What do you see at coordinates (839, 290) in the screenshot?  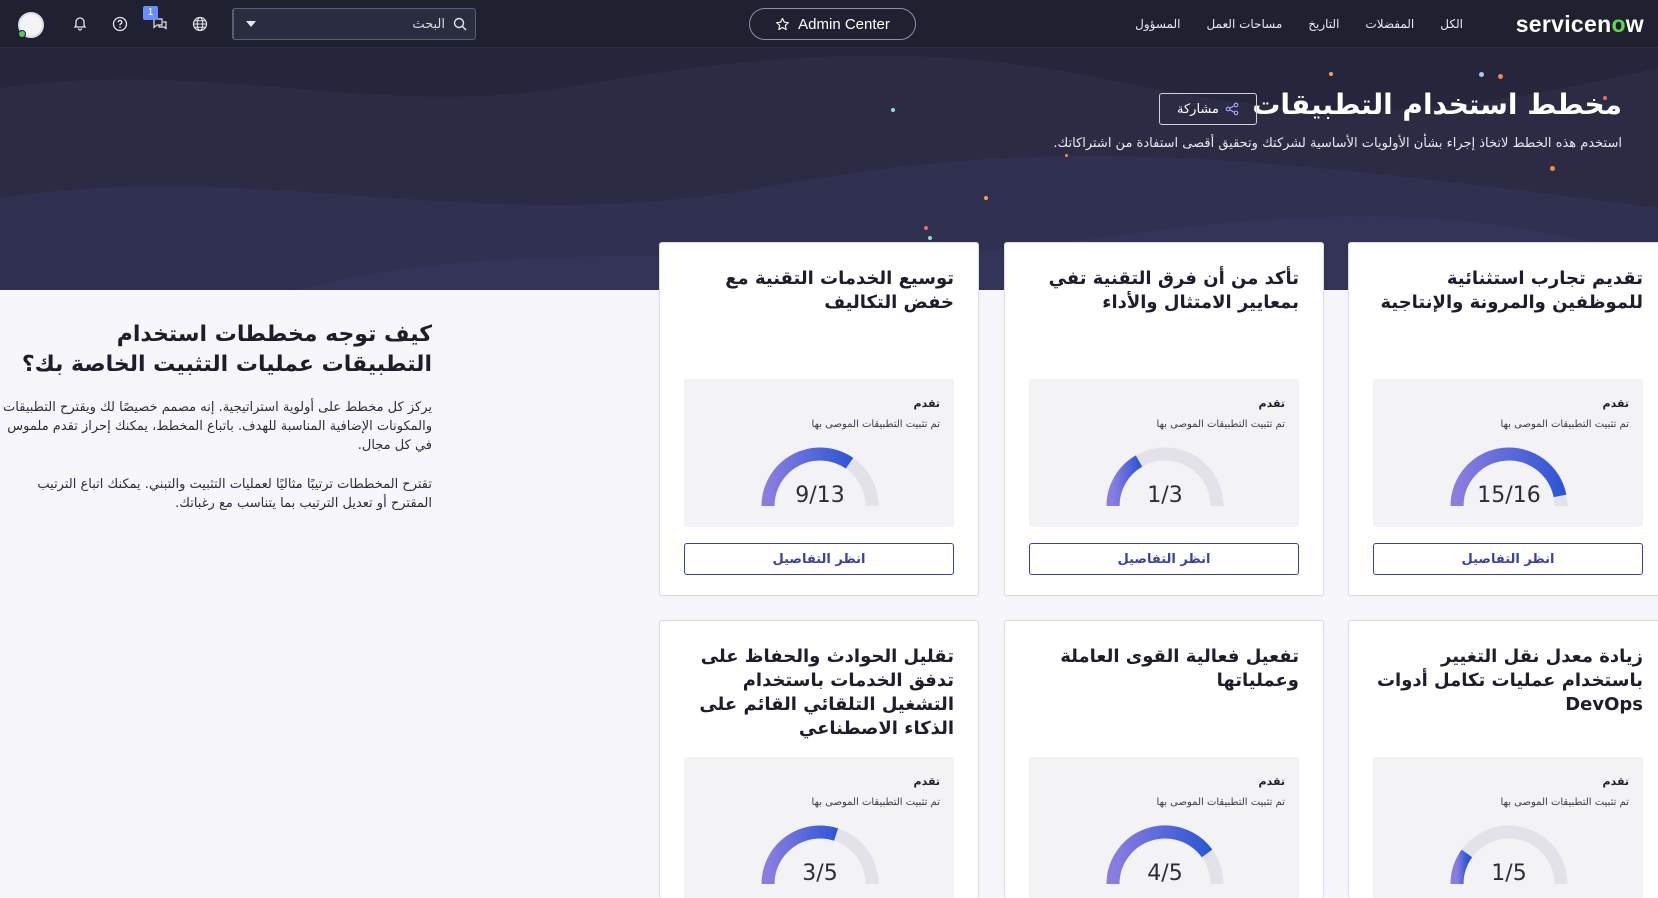 I see `card-title: توسيع الخدمات التقنية مع خفض التكاليف` at bounding box center [839, 290].